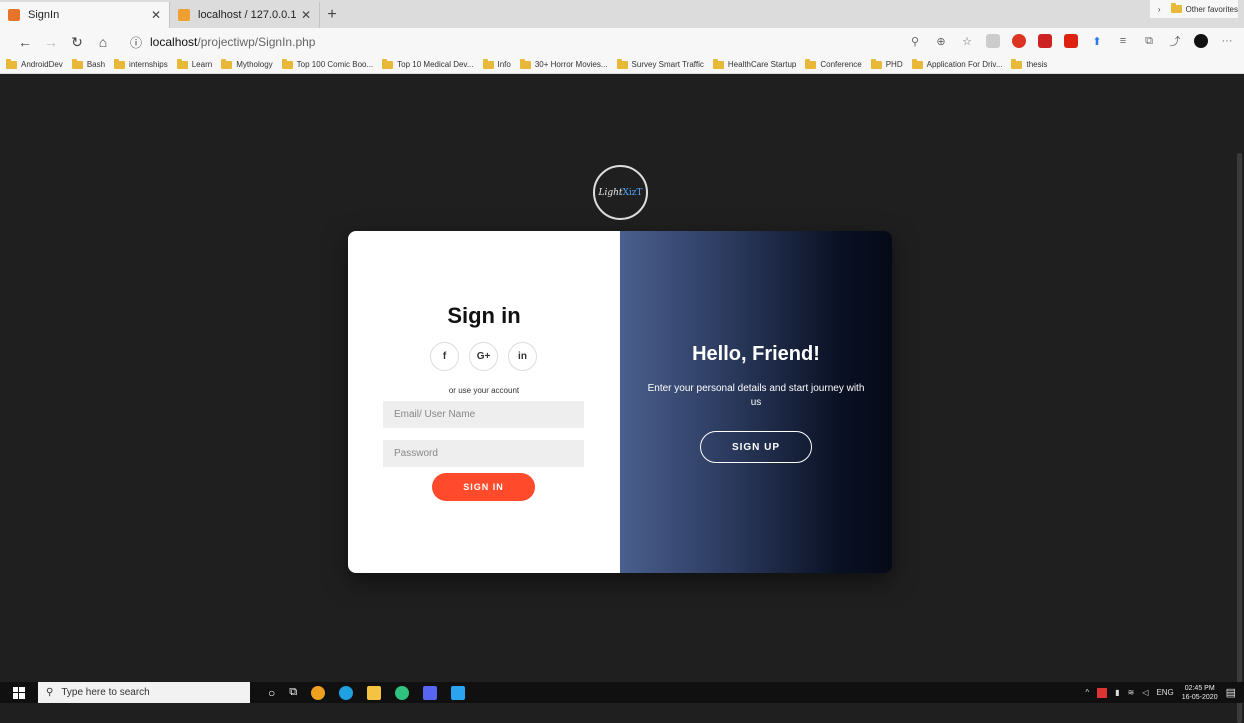  I want to click on profile-avatar-icon, so click(1201, 41).